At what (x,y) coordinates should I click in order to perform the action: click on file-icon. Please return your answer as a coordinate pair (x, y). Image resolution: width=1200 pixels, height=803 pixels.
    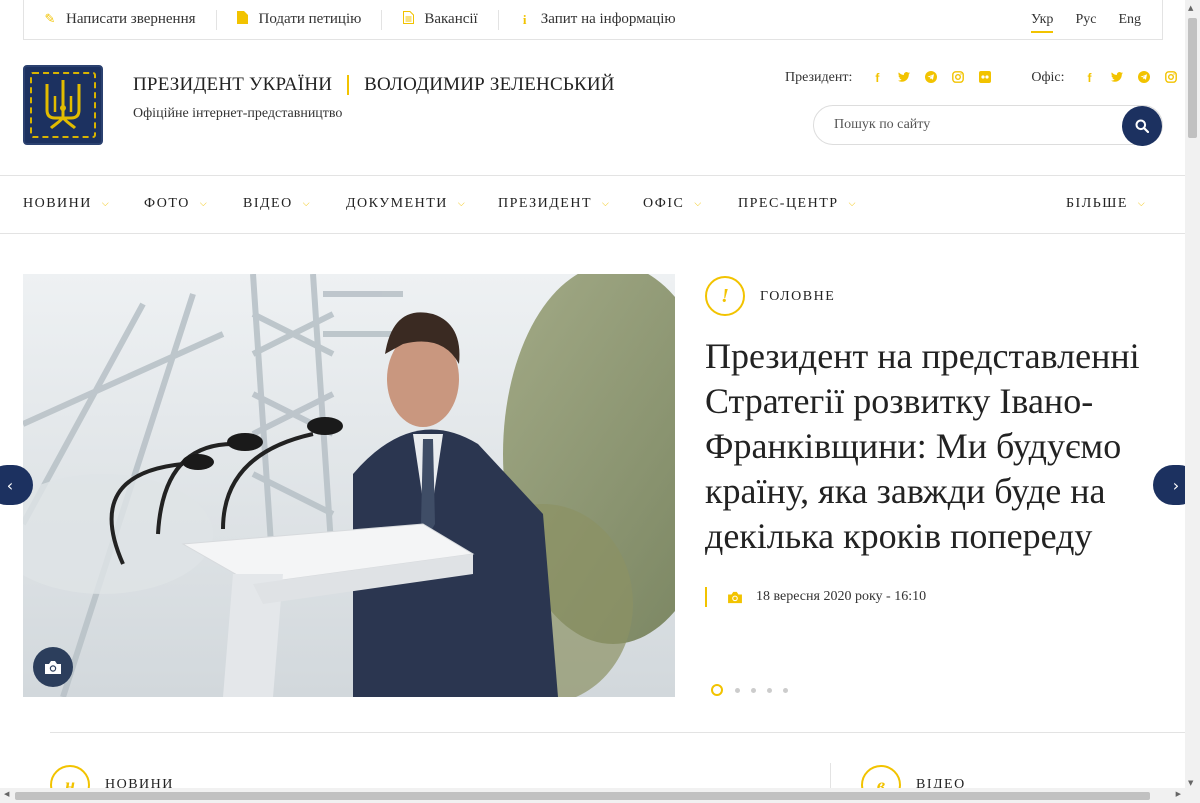
    Looking at the image, I should click on (243, 19).